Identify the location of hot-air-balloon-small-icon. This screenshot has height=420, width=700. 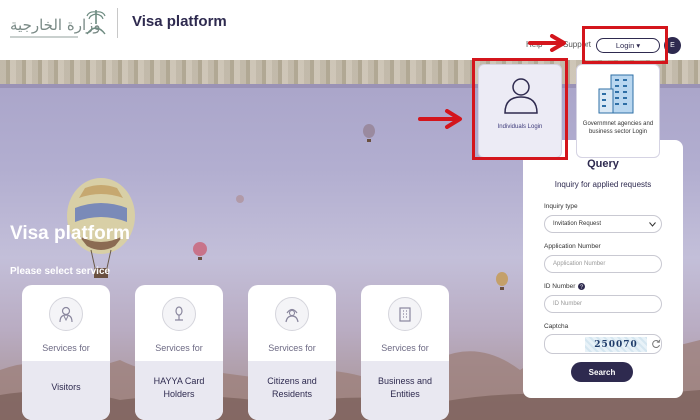
(200, 251).